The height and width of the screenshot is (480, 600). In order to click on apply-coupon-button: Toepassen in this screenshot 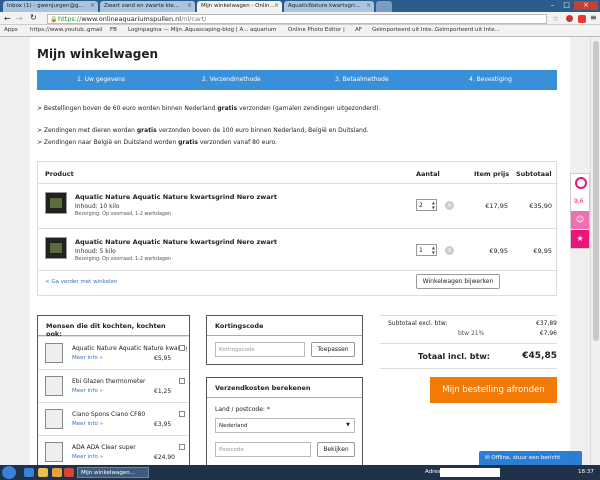, I will do `click(333, 349)`.